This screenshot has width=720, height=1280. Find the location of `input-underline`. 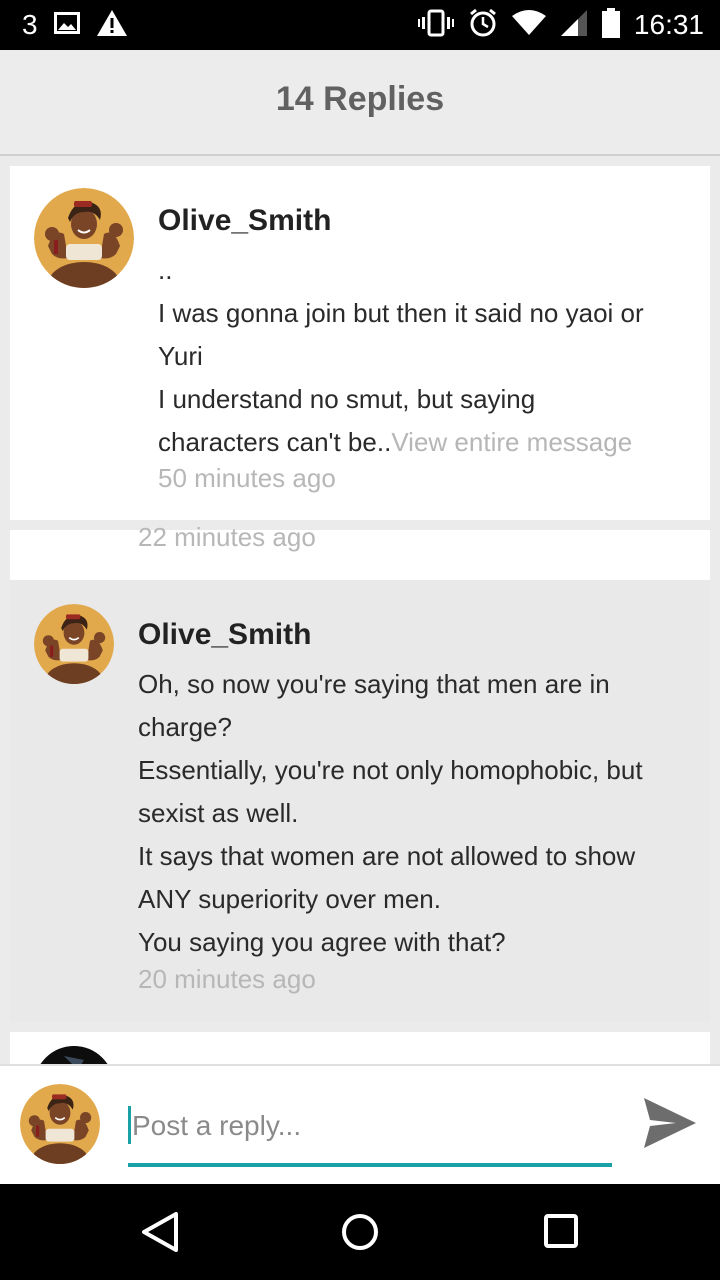

input-underline is located at coordinates (370, 1165).